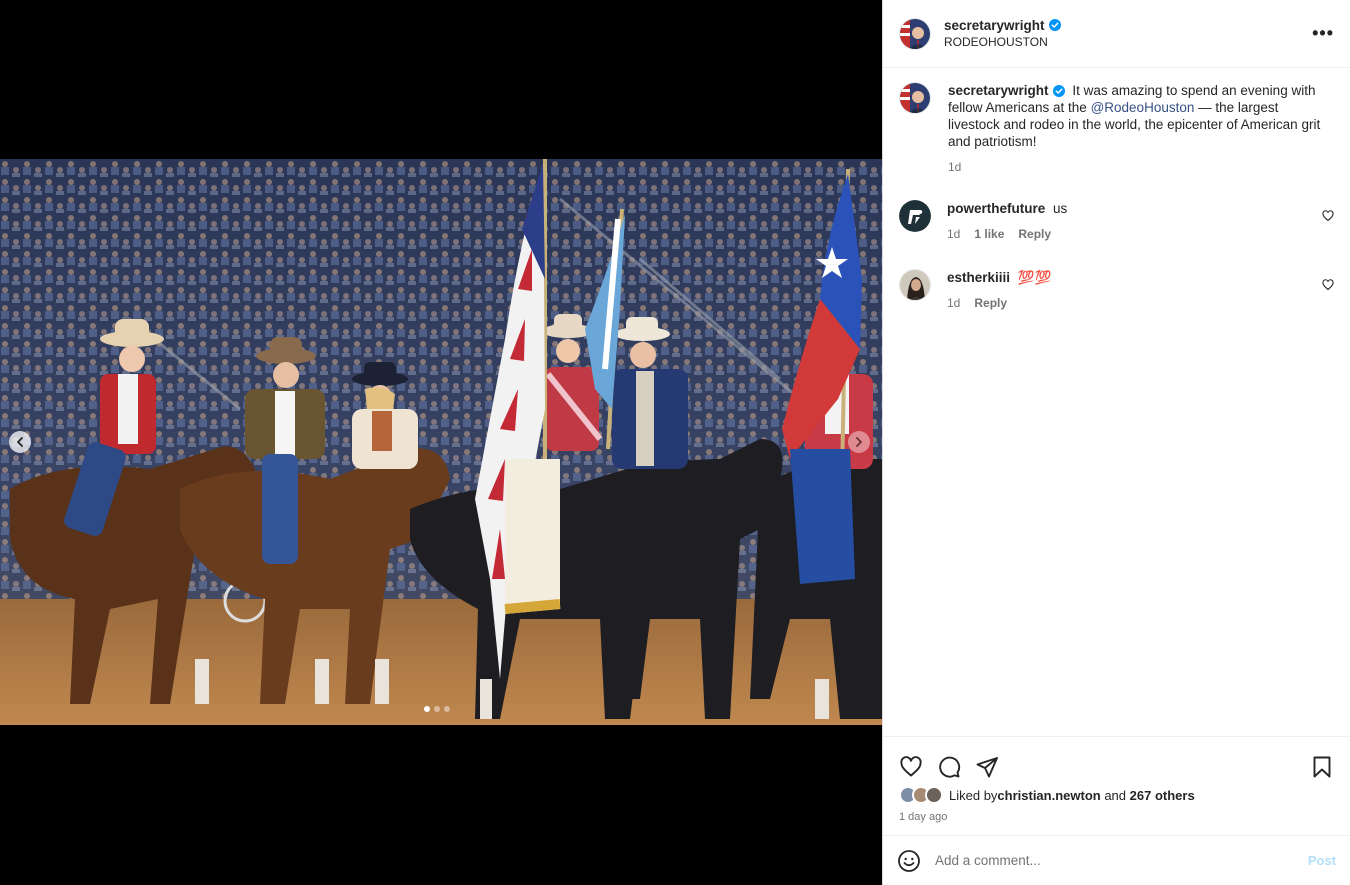  I want to click on author-username: secretarywright, so click(1002, 25).